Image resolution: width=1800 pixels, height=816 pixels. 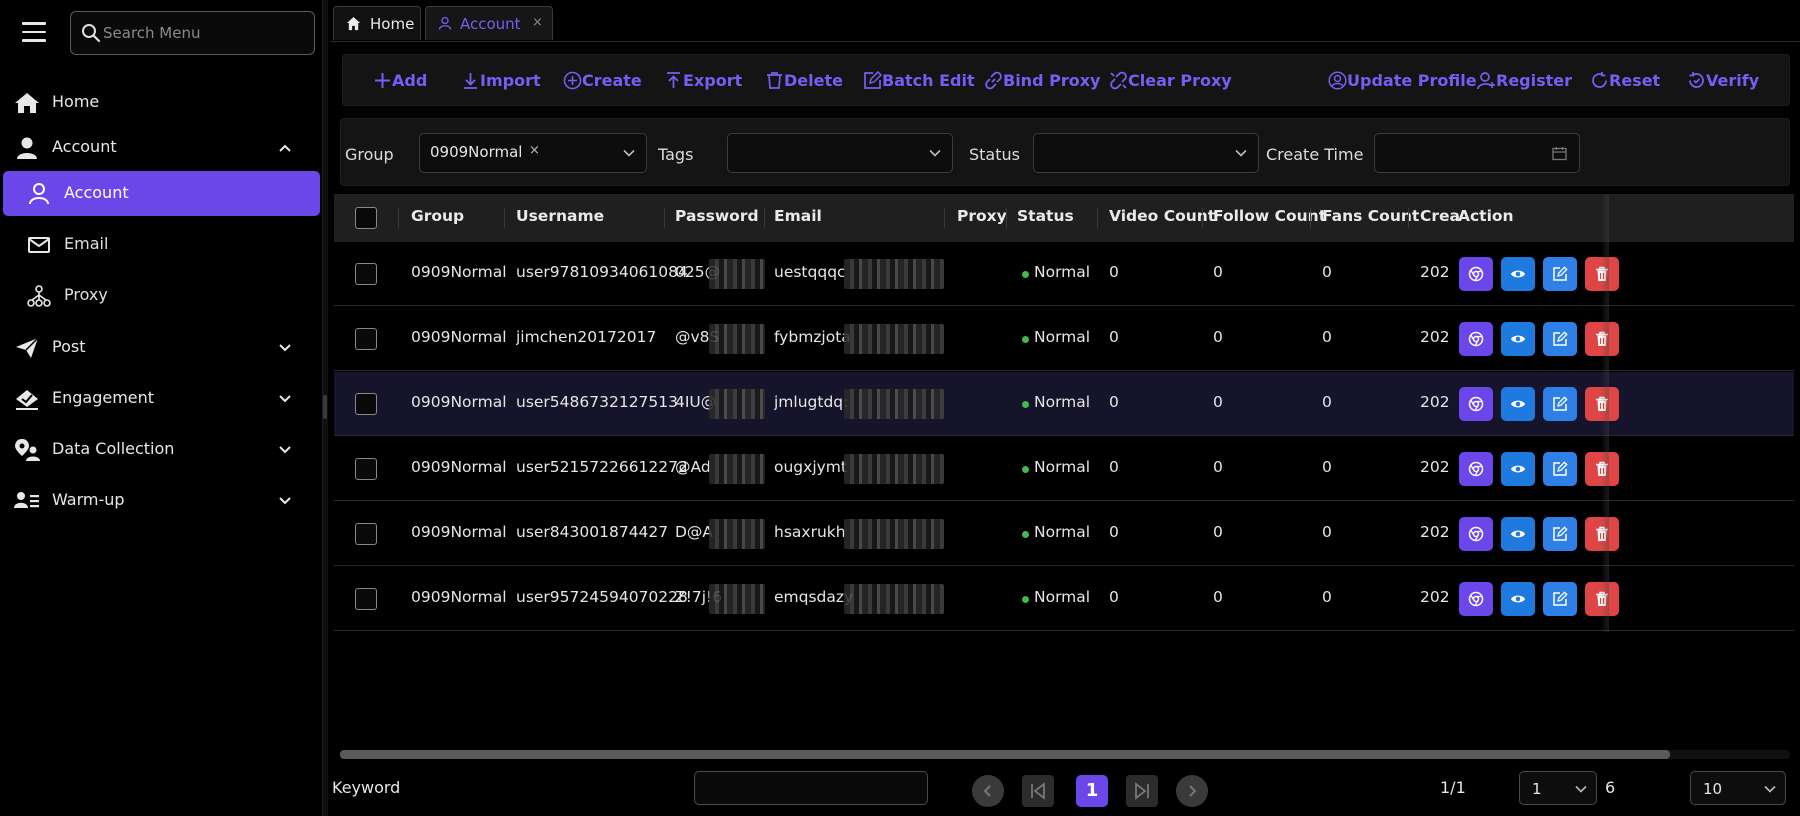 What do you see at coordinates (1180, 80) in the screenshot?
I see `clear-proxy-label: Clear Proxy` at bounding box center [1180, 80].